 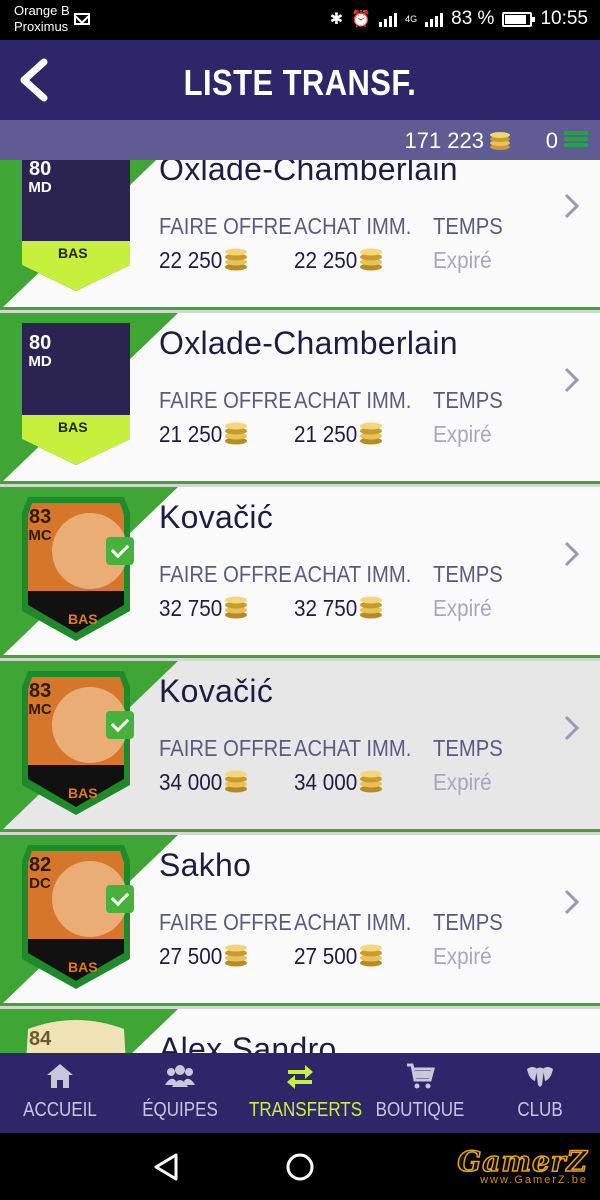 What do you see at coordinates (564, 18) in the screenshot?
I see `clock: 10:55` at bounding box center [564, 18].